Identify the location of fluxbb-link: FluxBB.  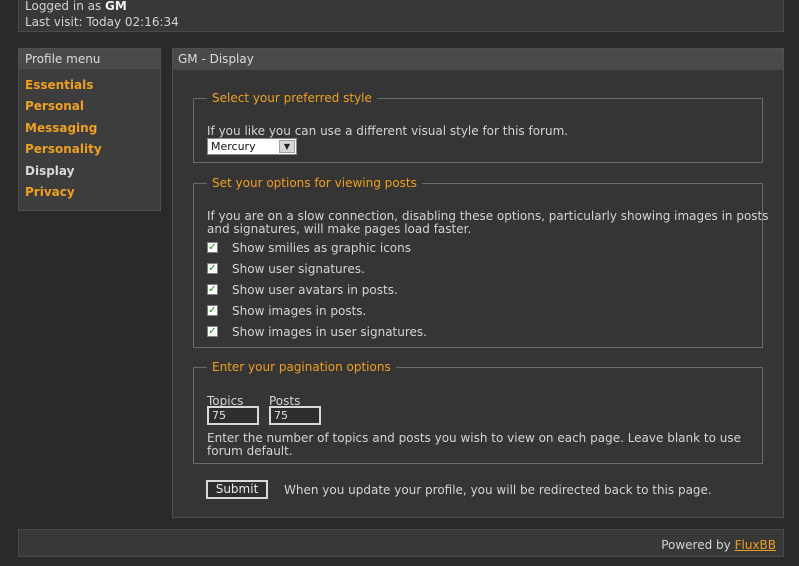
(755, 545).